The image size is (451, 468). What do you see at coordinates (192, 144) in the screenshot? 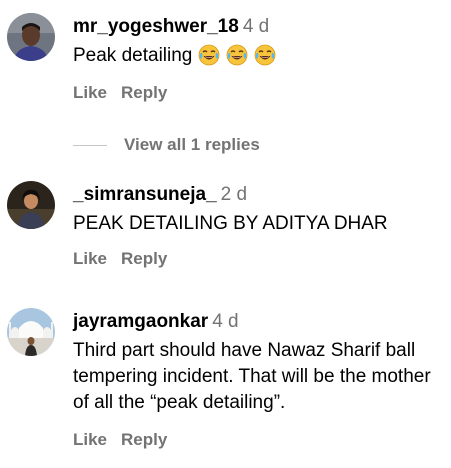
I see `view-replies-label: View all 1 replies` at bounding box center [192, 144].